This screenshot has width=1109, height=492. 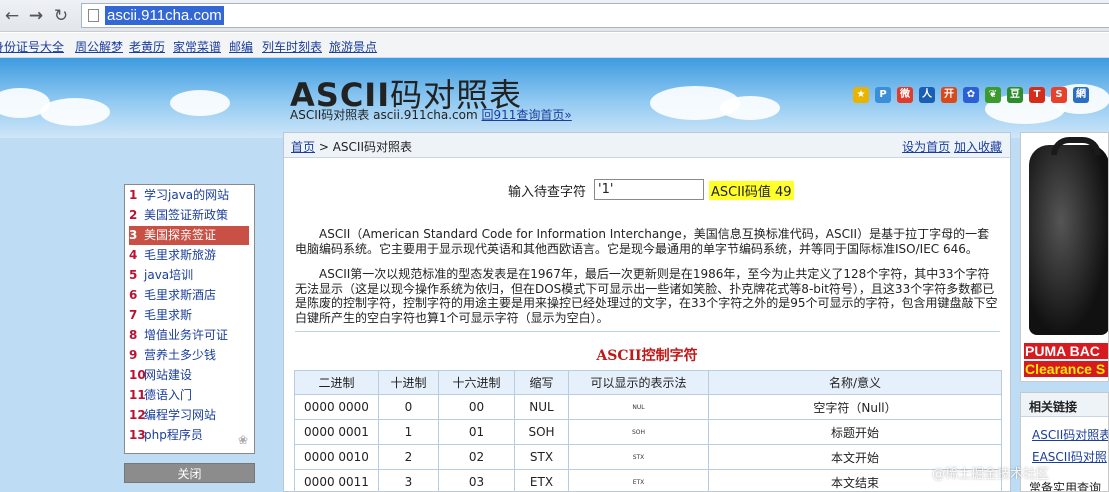 What do you see at coordinates (292, 46) in the screenshot?
I see `bookmark-train: 列车时刻表` at bounding box center [292, 46].